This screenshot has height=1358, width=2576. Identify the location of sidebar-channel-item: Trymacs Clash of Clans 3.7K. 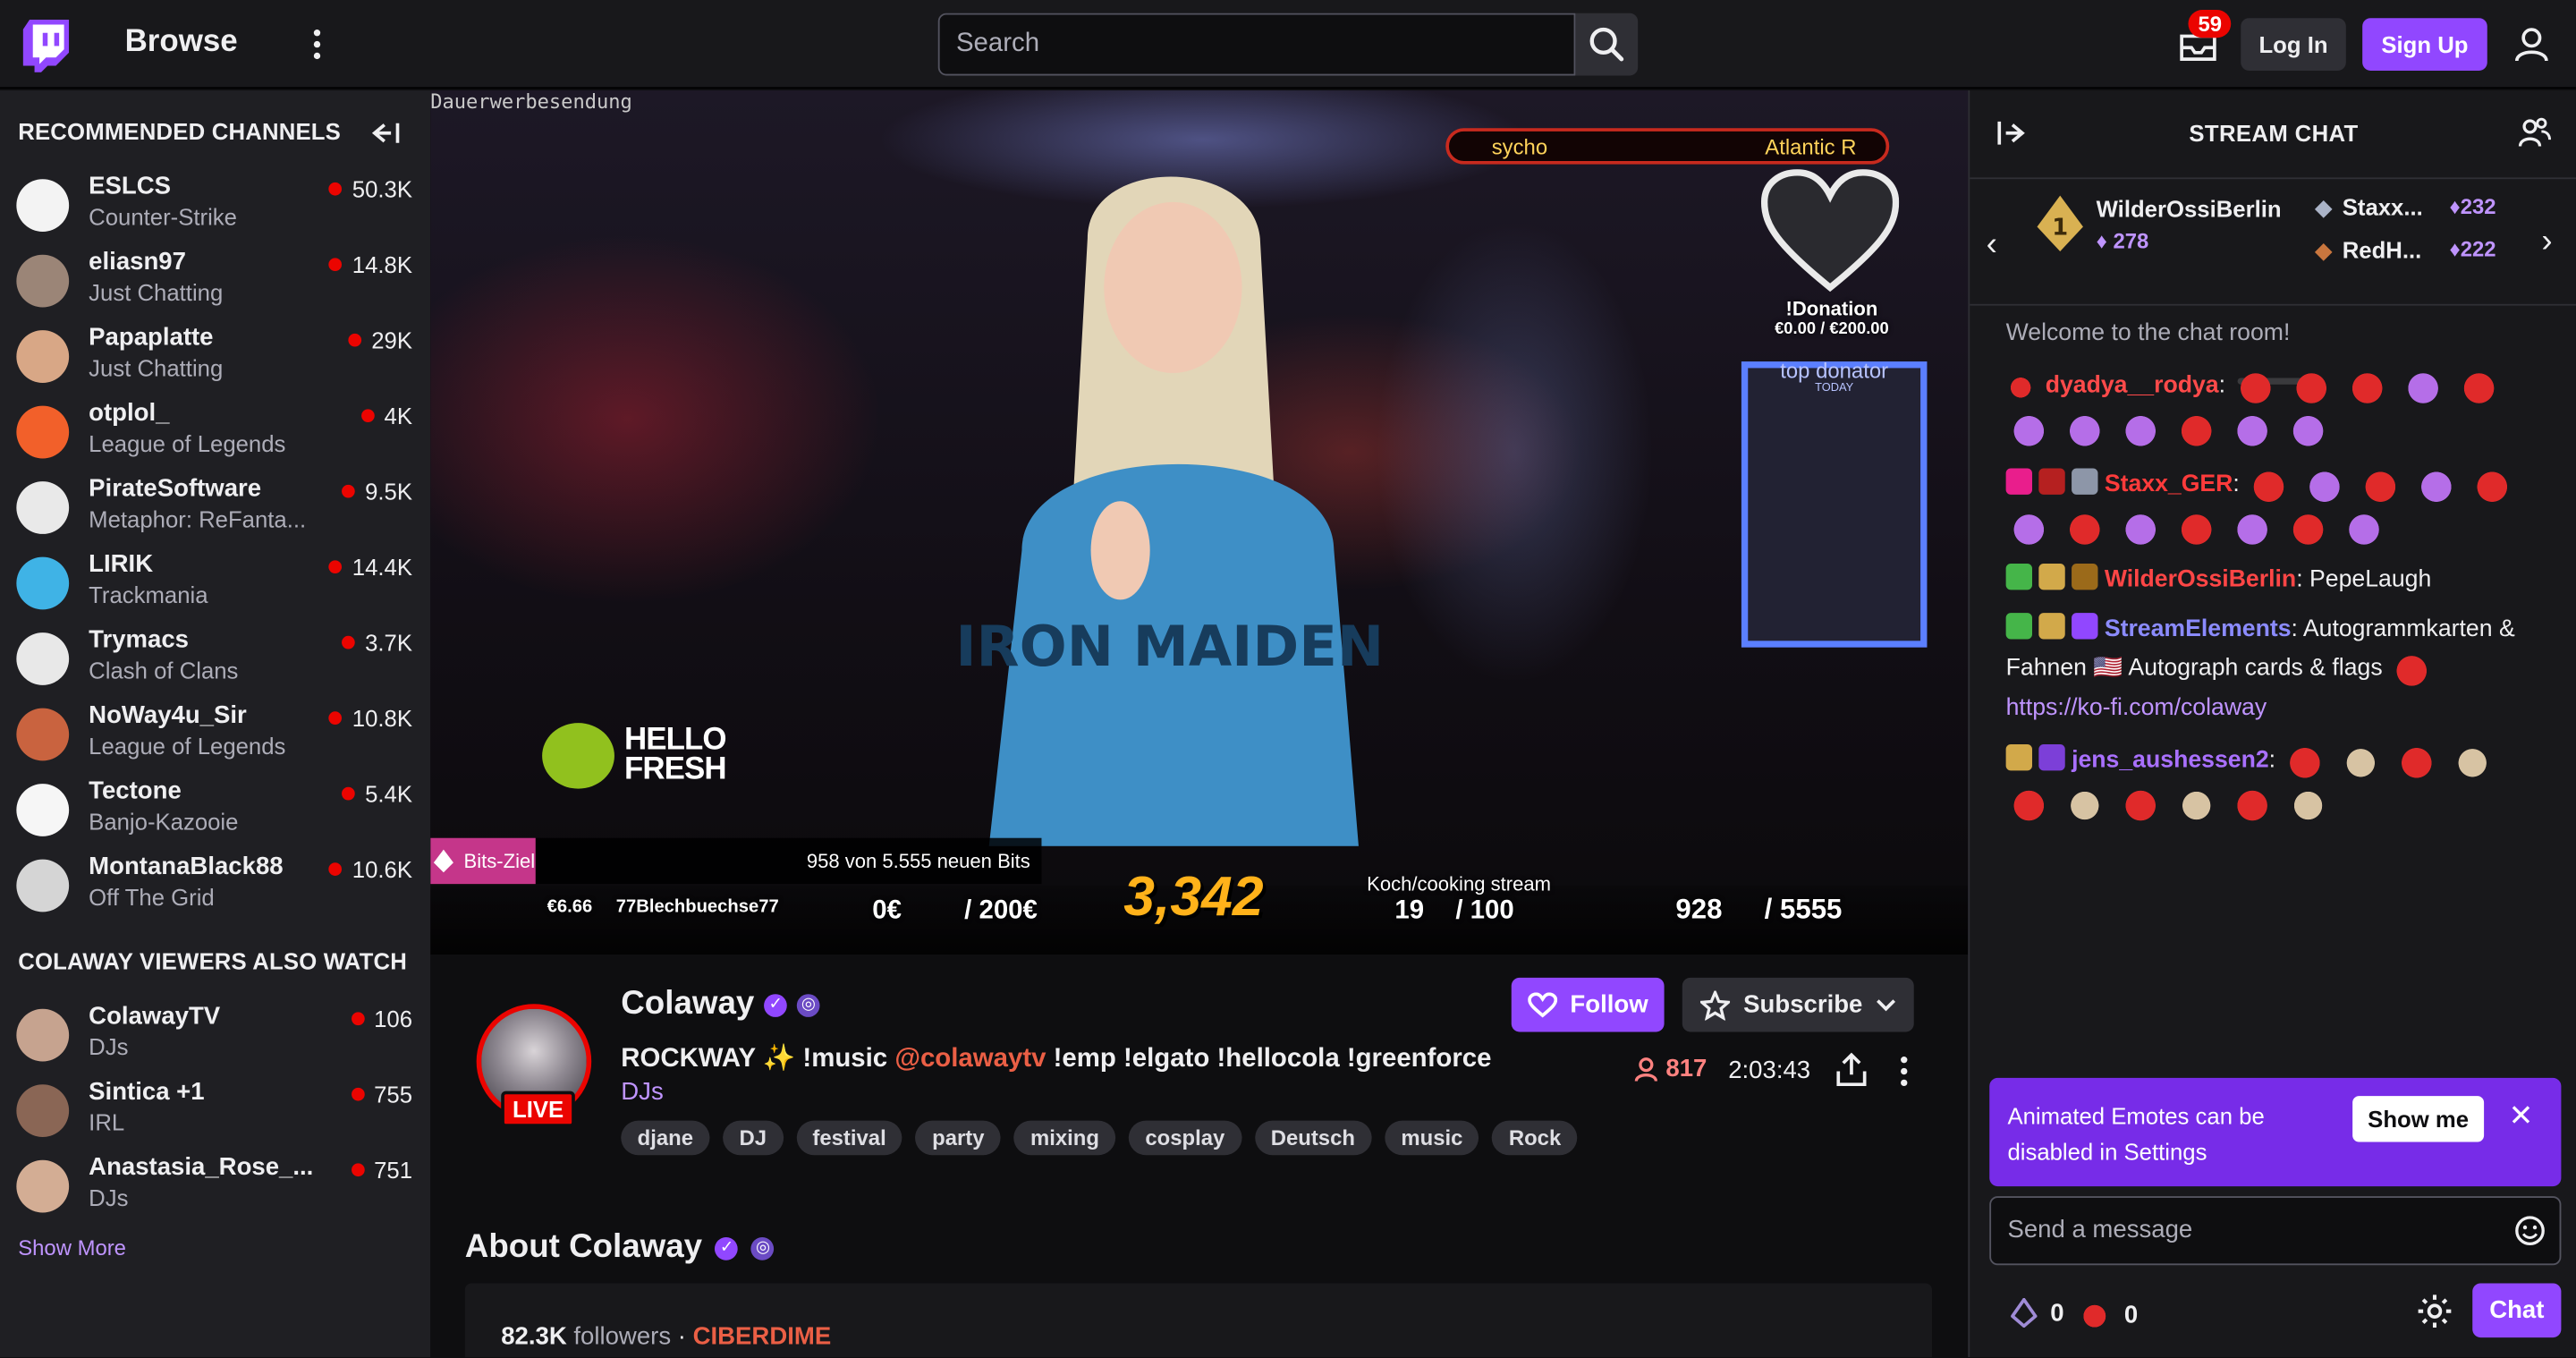
(215, 660).